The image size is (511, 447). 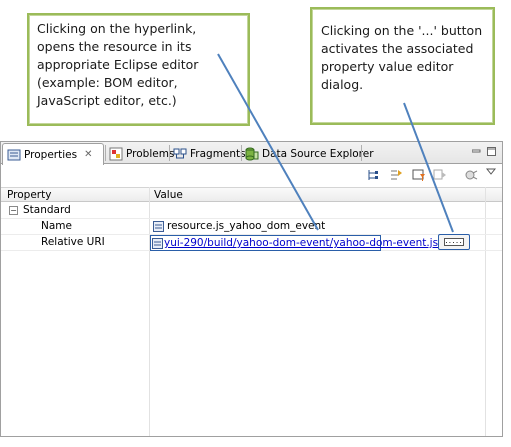 I want to click on callout-line: appropriate Eclipse editor, so click(x=118, y=64).